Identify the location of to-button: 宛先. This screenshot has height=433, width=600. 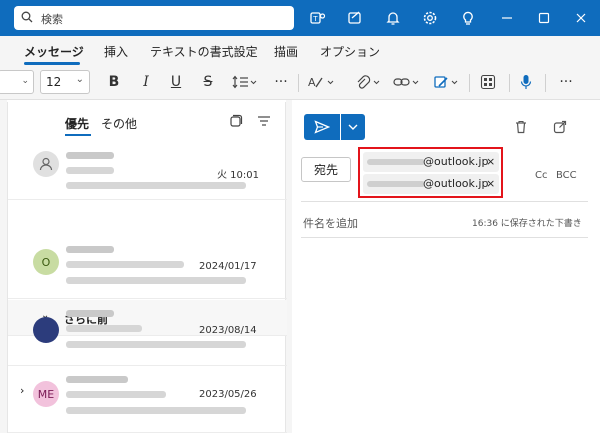
(326, 169).